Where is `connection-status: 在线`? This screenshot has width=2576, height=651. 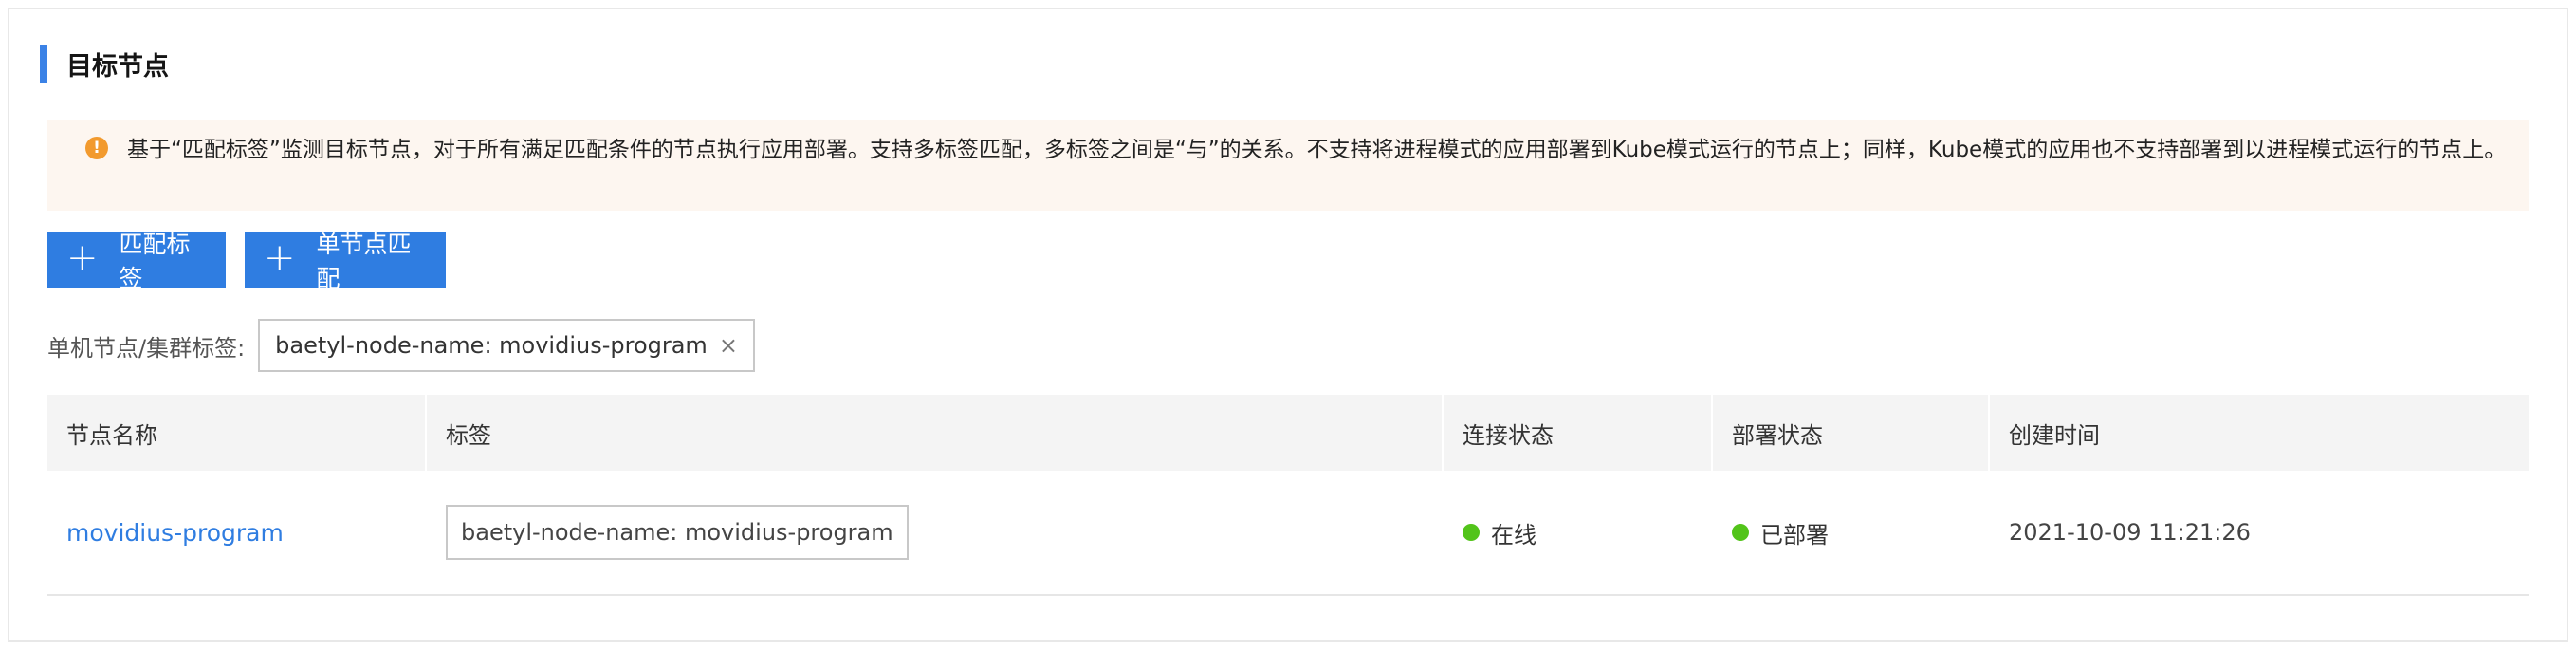
connection-status: 在线 is located at coordinates (1499, 532).